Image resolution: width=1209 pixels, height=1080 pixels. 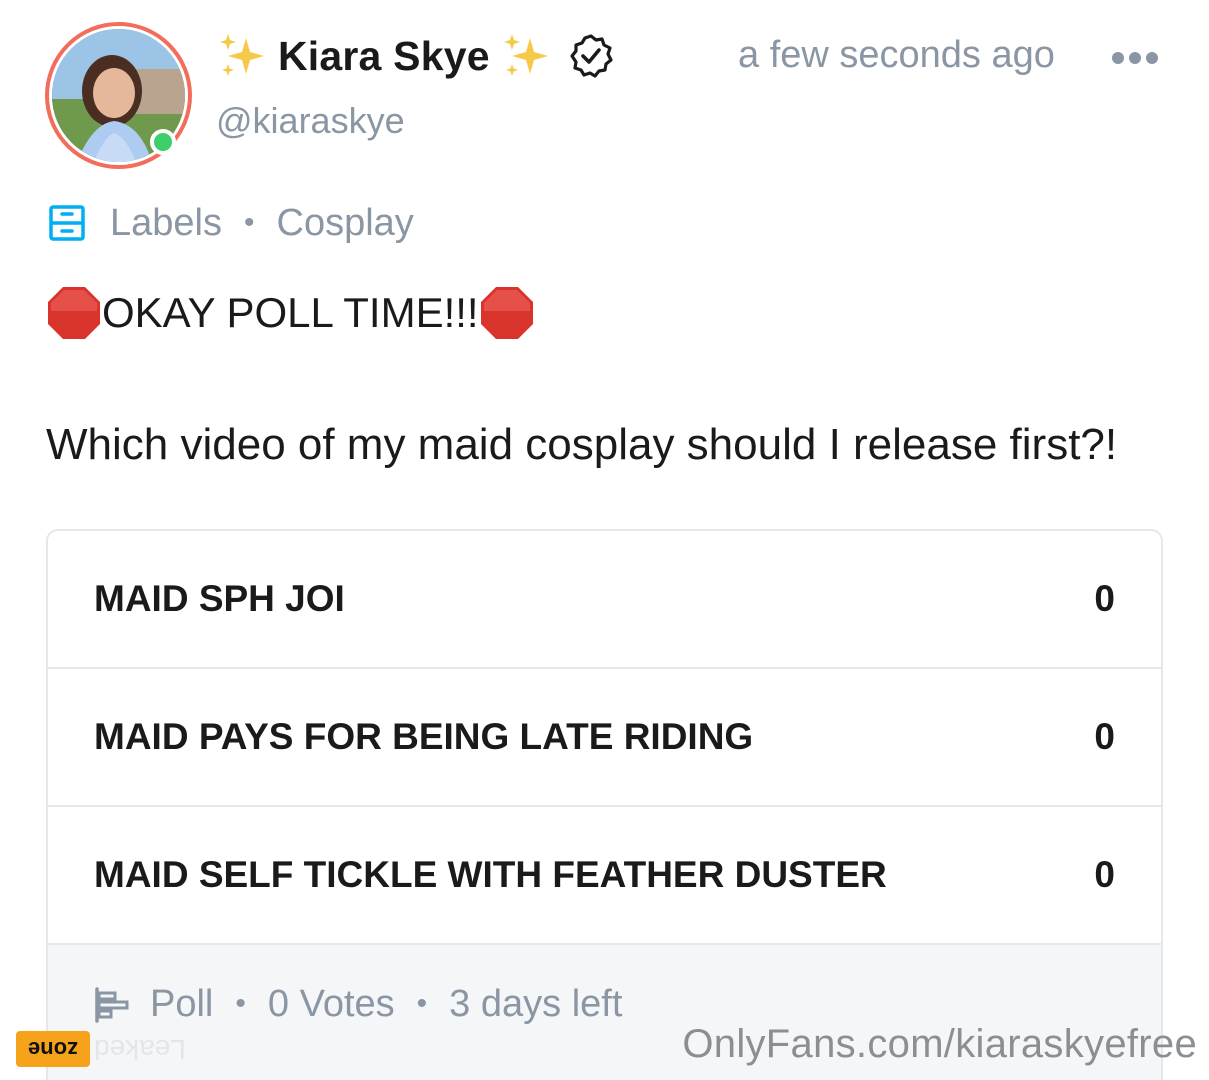 I want to click on post-headline: OKAY POLL TIME!!!, so click(x=290, y=313).